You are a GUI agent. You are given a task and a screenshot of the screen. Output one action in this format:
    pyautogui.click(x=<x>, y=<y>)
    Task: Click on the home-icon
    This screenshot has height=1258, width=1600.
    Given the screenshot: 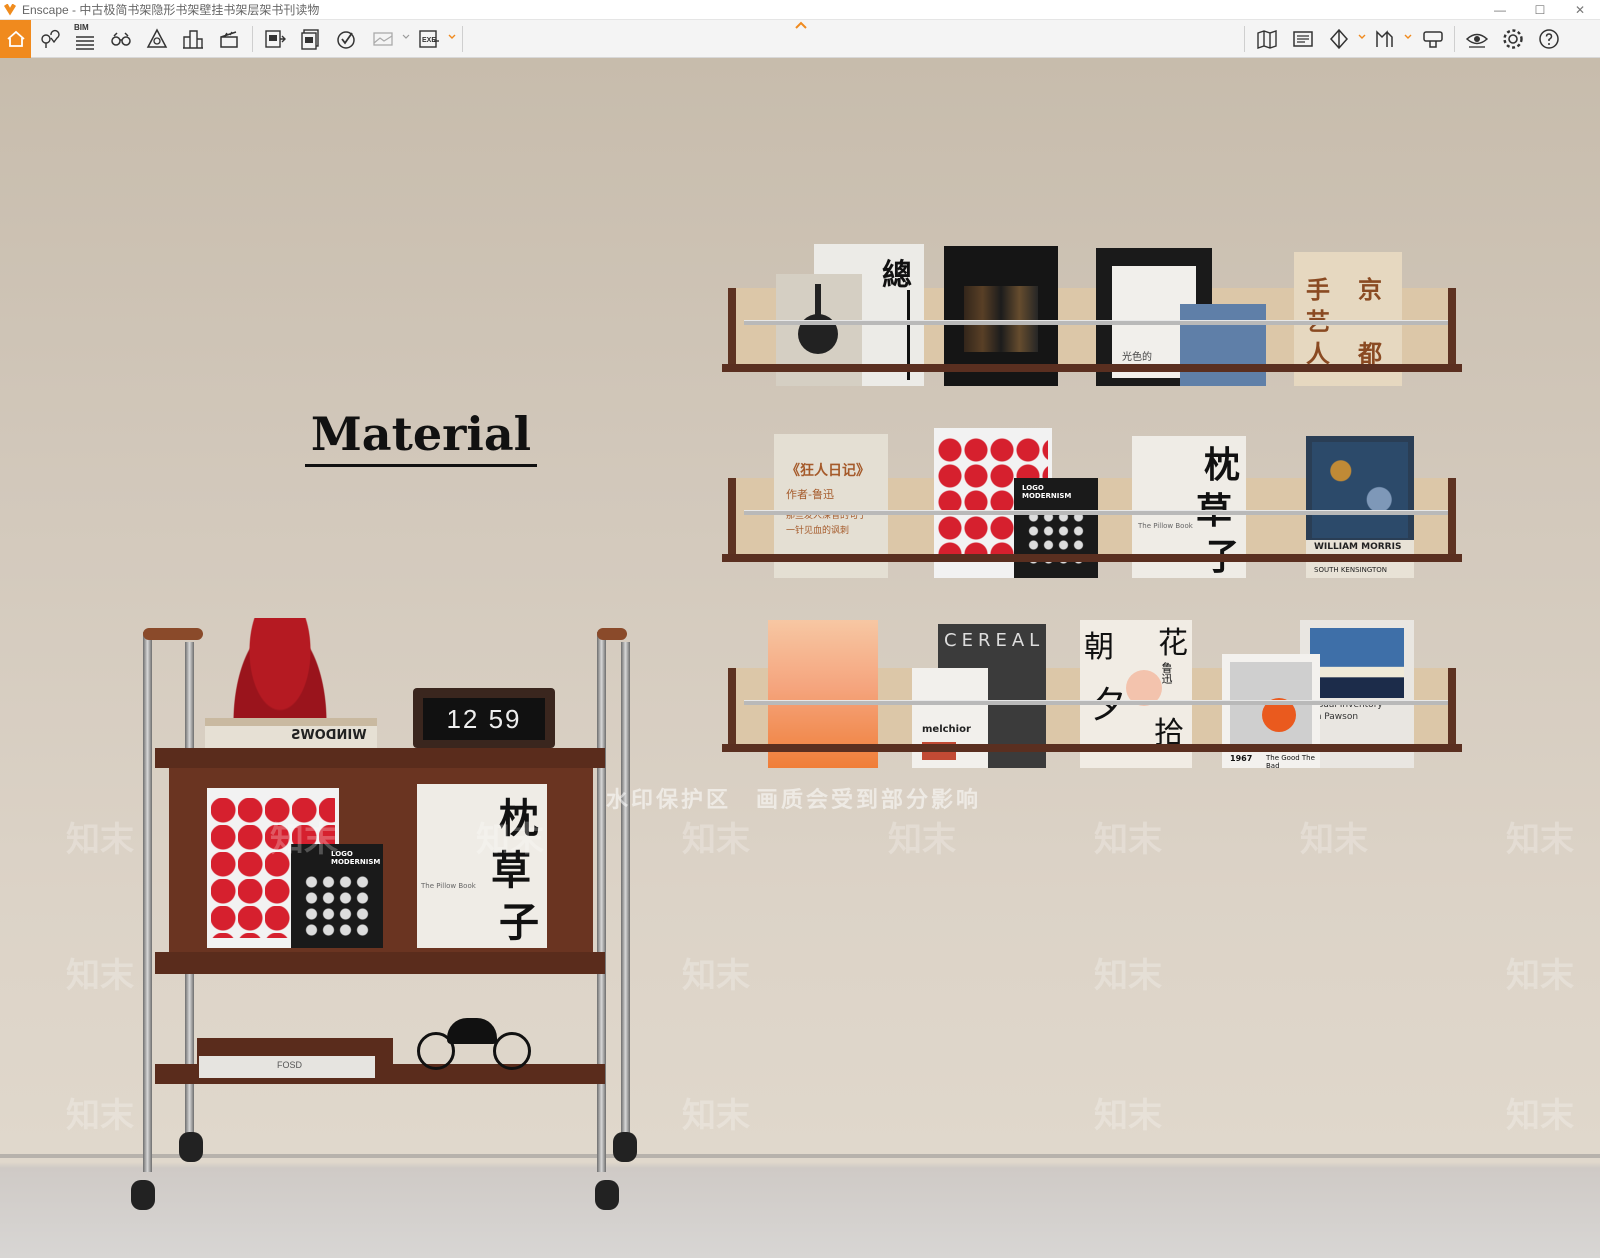 What is the action you would take?
    pyautogui.click(x=15, y=38)
    